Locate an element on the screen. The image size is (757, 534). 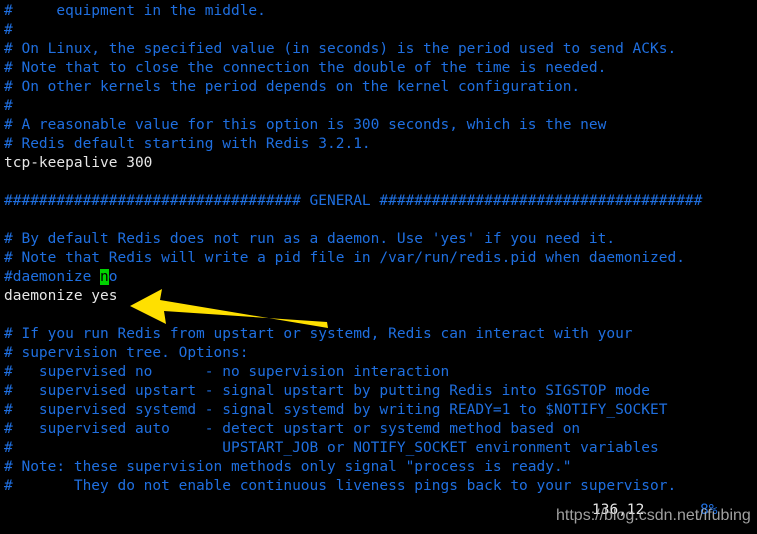
config-line-tcp-keepalive: tcp-keepalive 300 is located at coordinates (78, 163).